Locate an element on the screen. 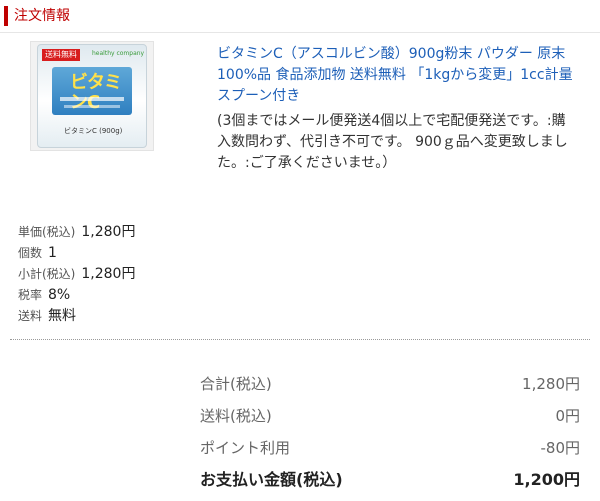 The width and height of the screenshot is (600, 501). summary-value: -80円 is located at coordinates (560, 448).